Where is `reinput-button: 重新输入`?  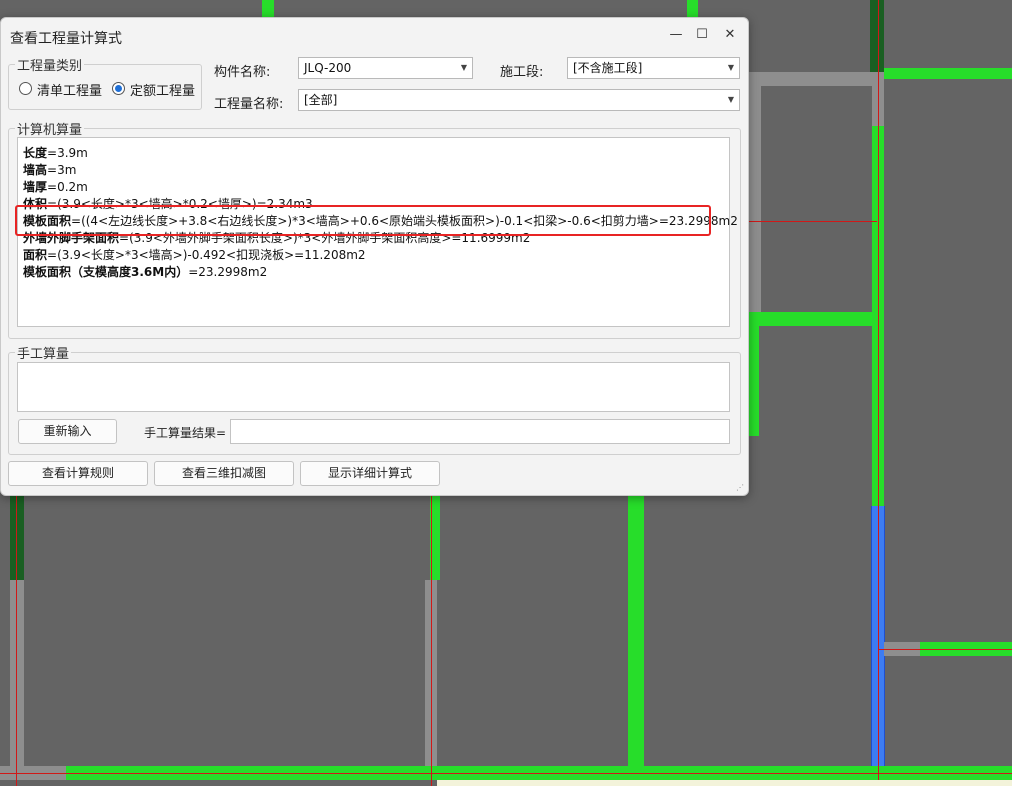
reinput-button: 重新输入 is located at coordinates (67, 431).